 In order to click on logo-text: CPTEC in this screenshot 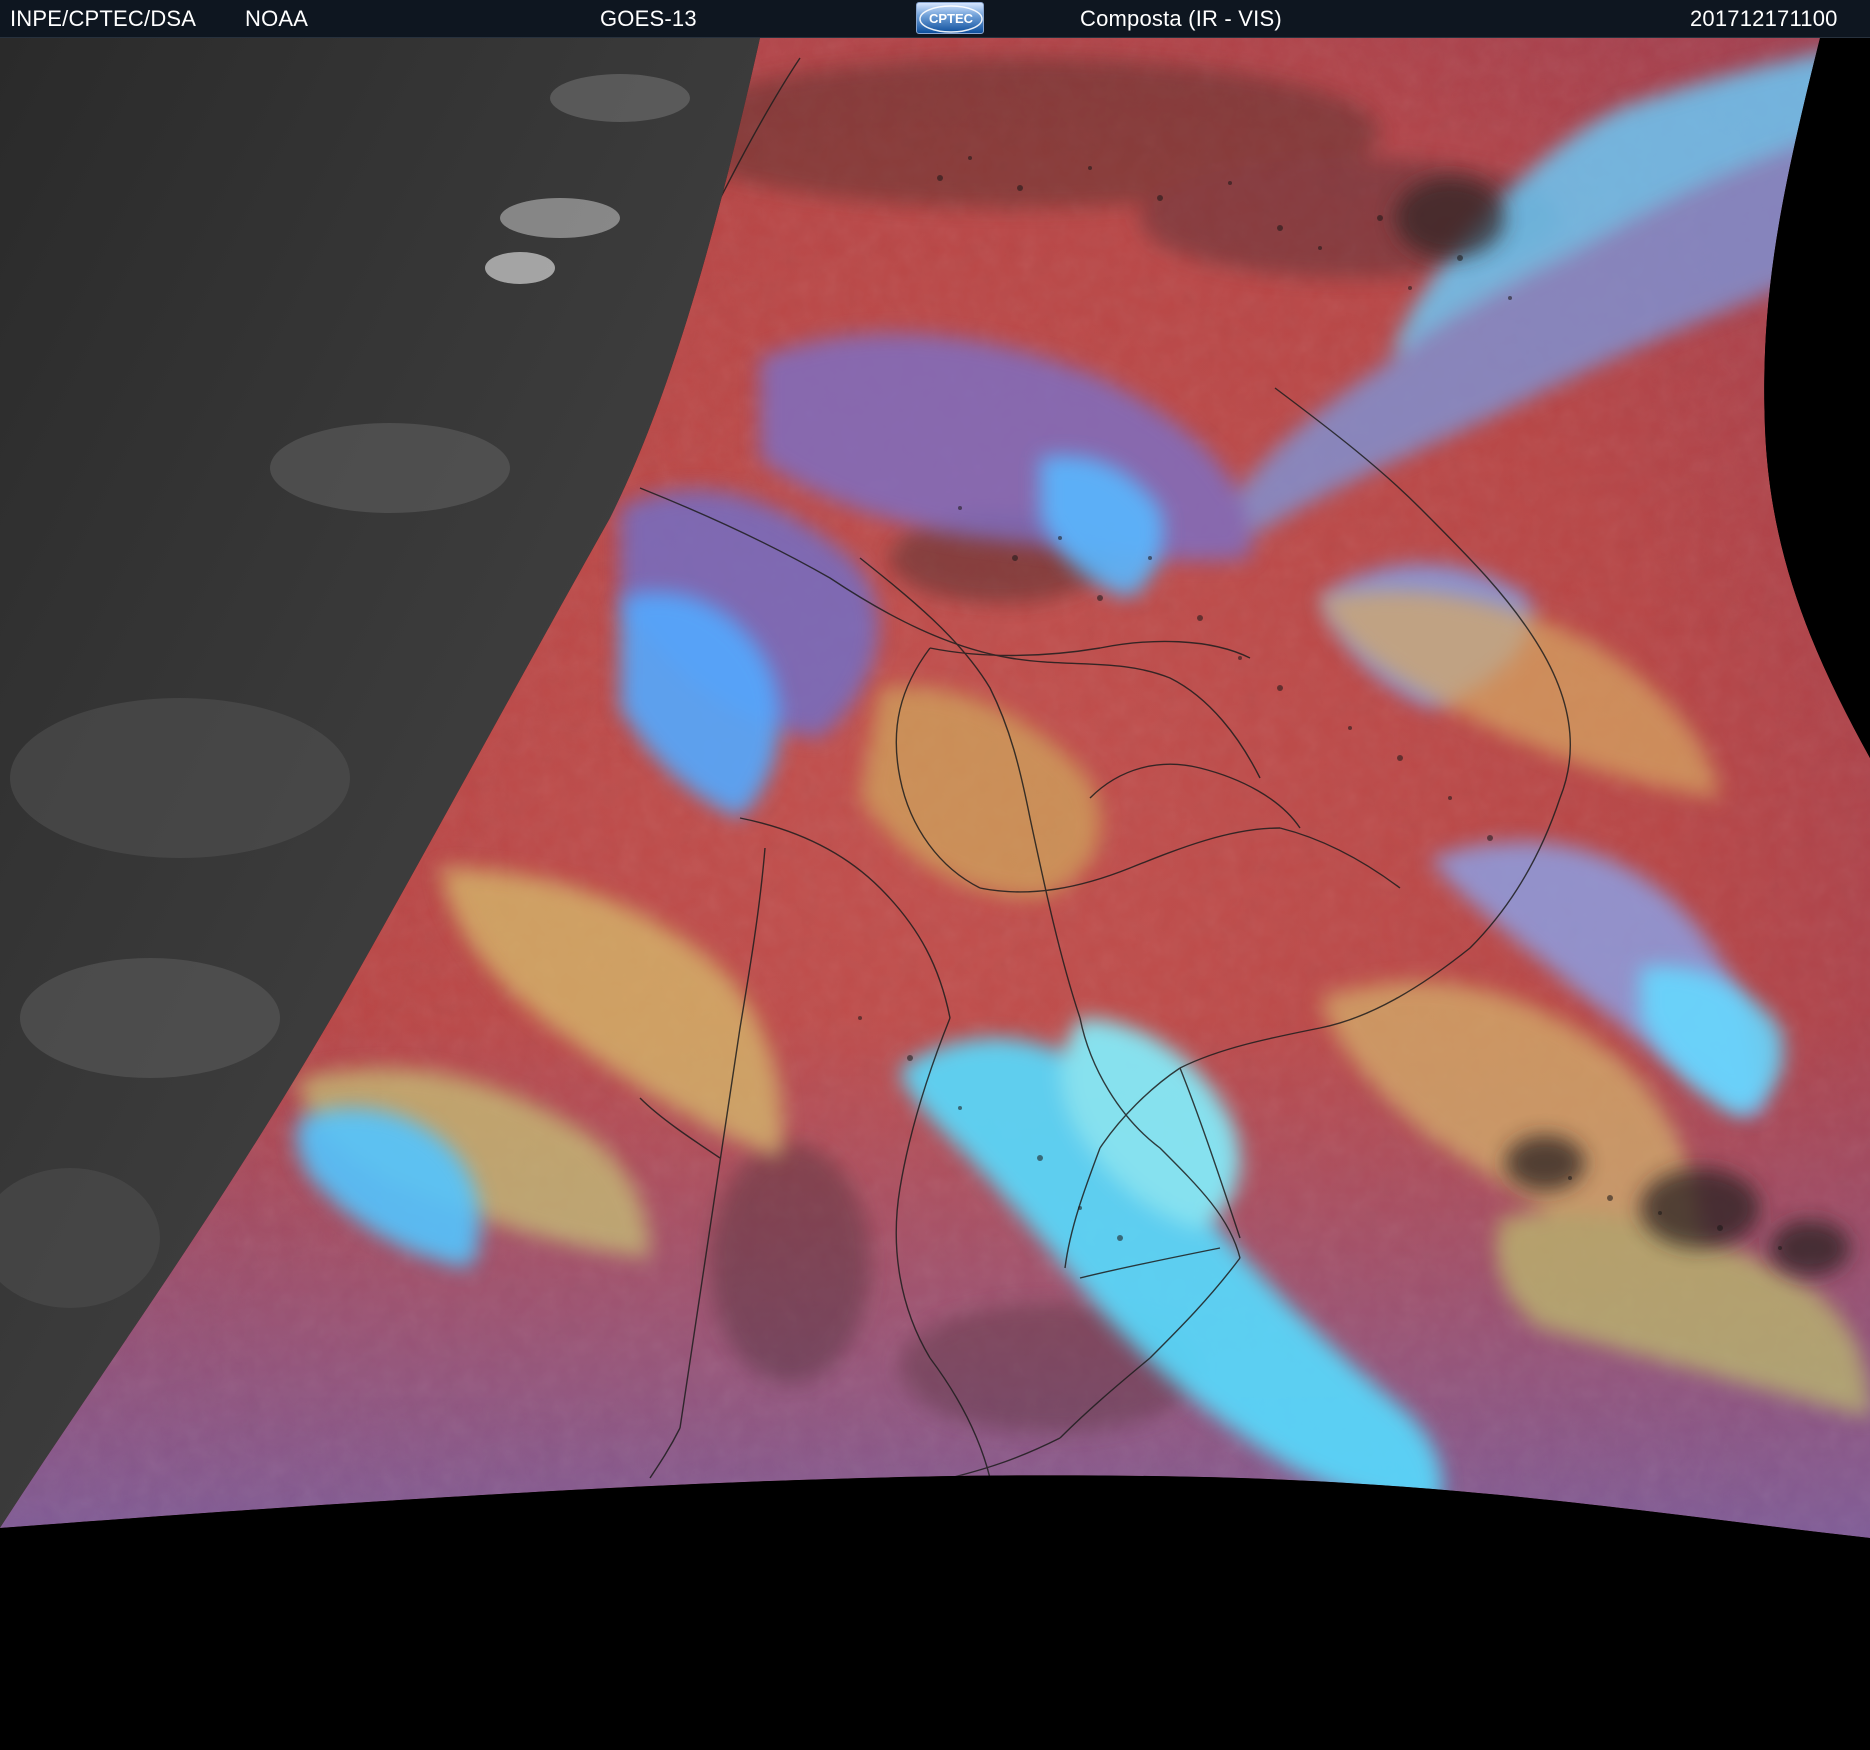, I will do `click(951, 18)`.